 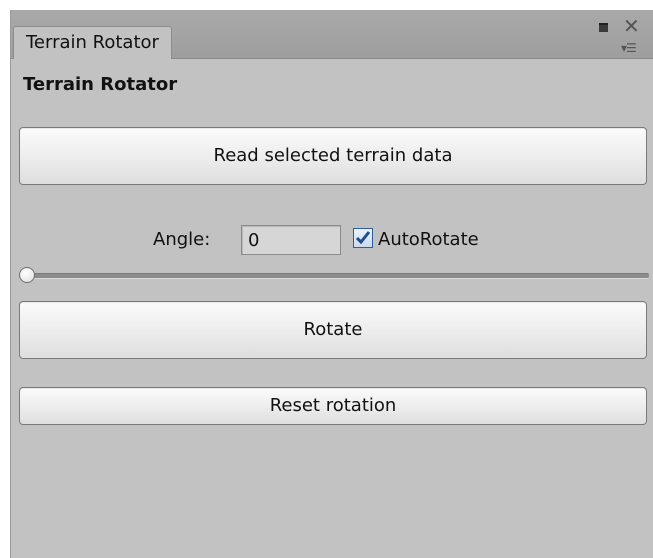 I want to click on tab-terrain-rotator: Terrain Rotator, so click(x=92, y=42).